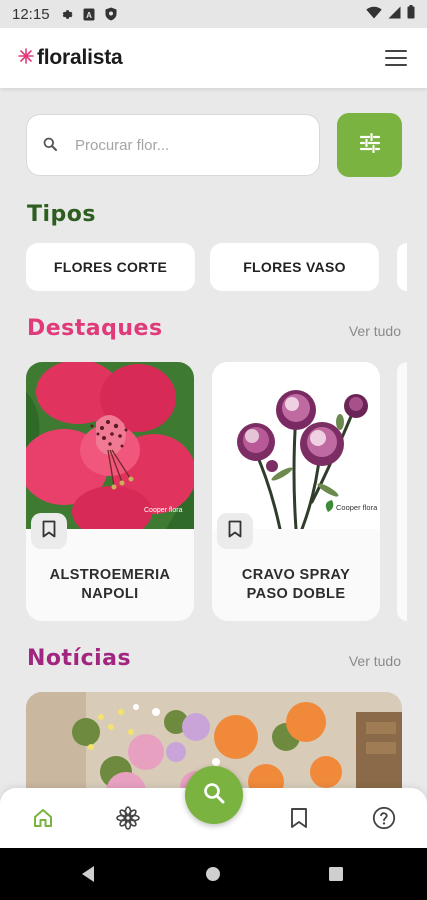 This screenshot has width=427, height=900. I want to click on product-card-alstroemeria: Cooper flora ALSTROEMERIA NAPOLI, so click(110, 491).